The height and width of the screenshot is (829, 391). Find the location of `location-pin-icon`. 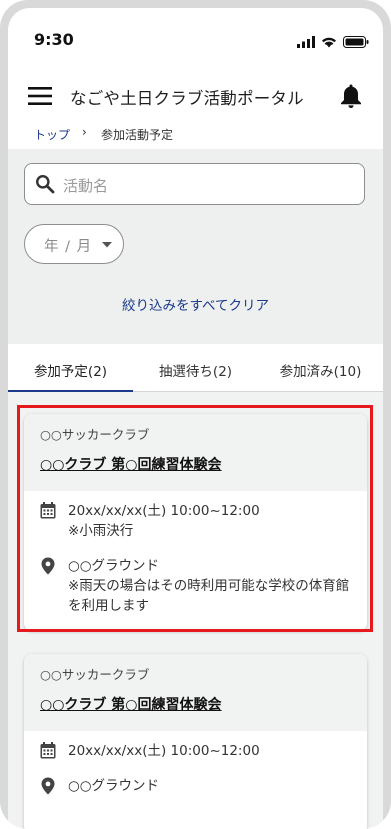

location-pin-icon is located at coordinates (50, 787).